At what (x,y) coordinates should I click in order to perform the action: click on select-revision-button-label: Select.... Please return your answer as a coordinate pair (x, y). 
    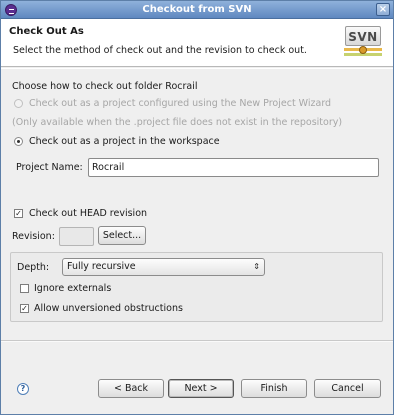
    Looking at the image, I should click on (122, 235).